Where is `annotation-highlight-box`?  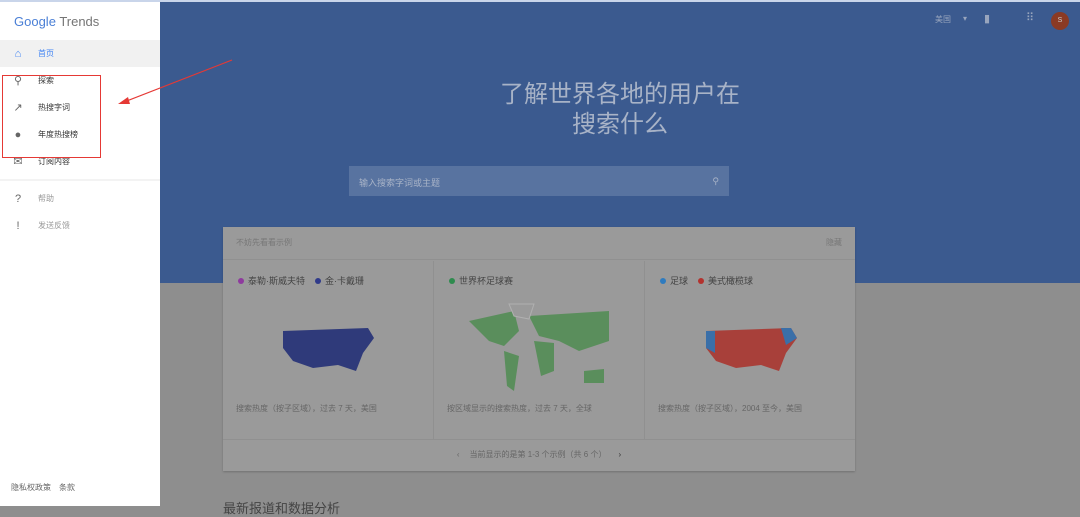
annotation-highlight-box is located at coordinates (51, 116).